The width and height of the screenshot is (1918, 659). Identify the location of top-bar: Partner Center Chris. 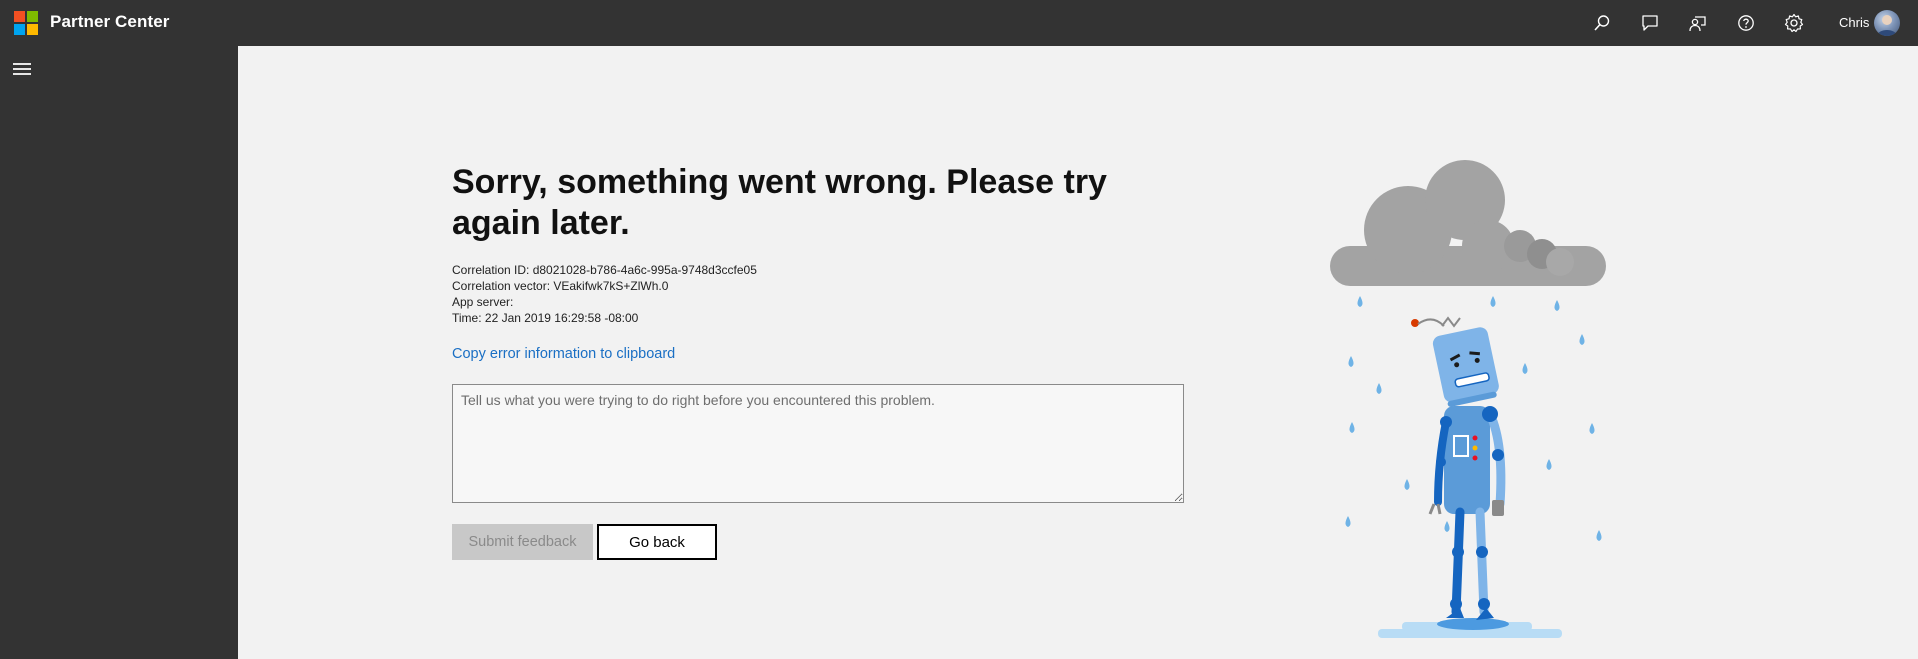
(959, 23).